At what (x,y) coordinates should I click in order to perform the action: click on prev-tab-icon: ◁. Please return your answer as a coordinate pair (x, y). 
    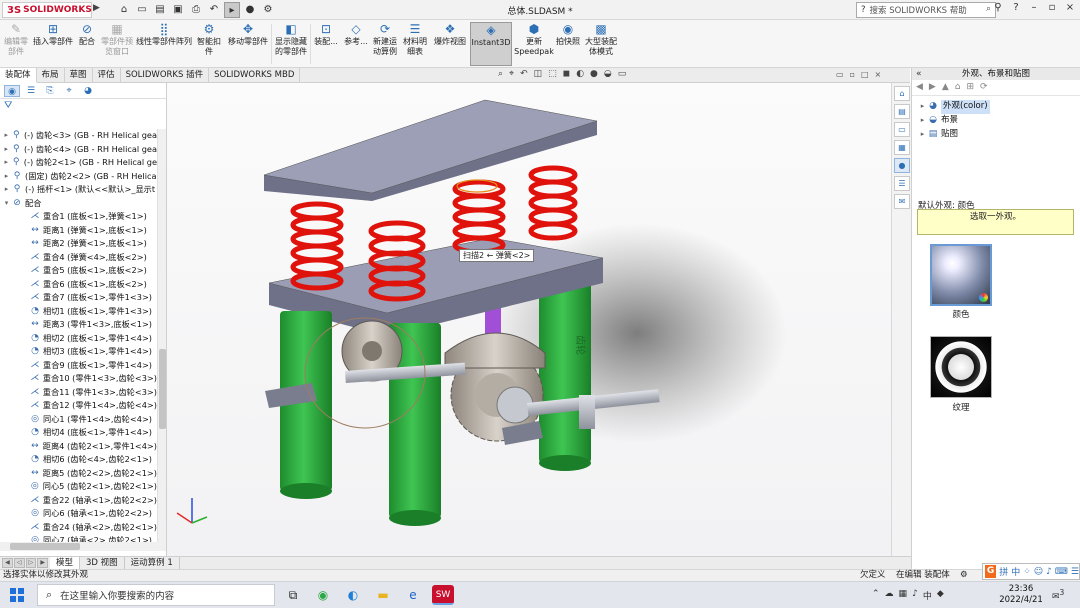
    Looking at the image, I should click on (19, 563).